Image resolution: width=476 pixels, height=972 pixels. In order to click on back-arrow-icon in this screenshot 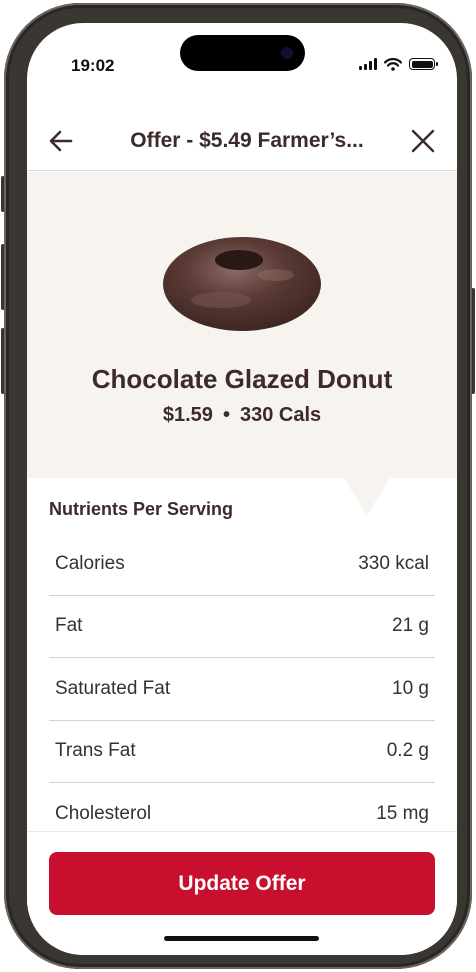, I will do `click(61, 141)`.